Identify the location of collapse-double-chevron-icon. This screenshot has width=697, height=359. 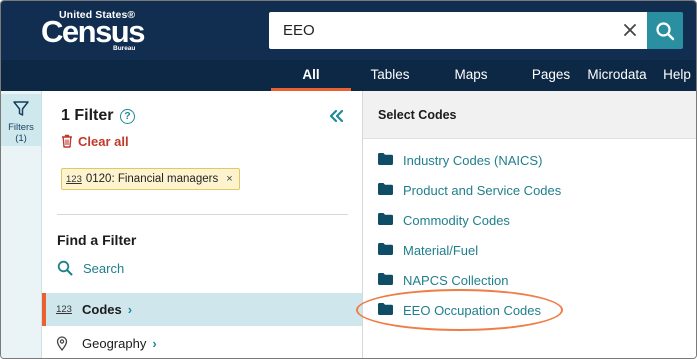
(336, 116).